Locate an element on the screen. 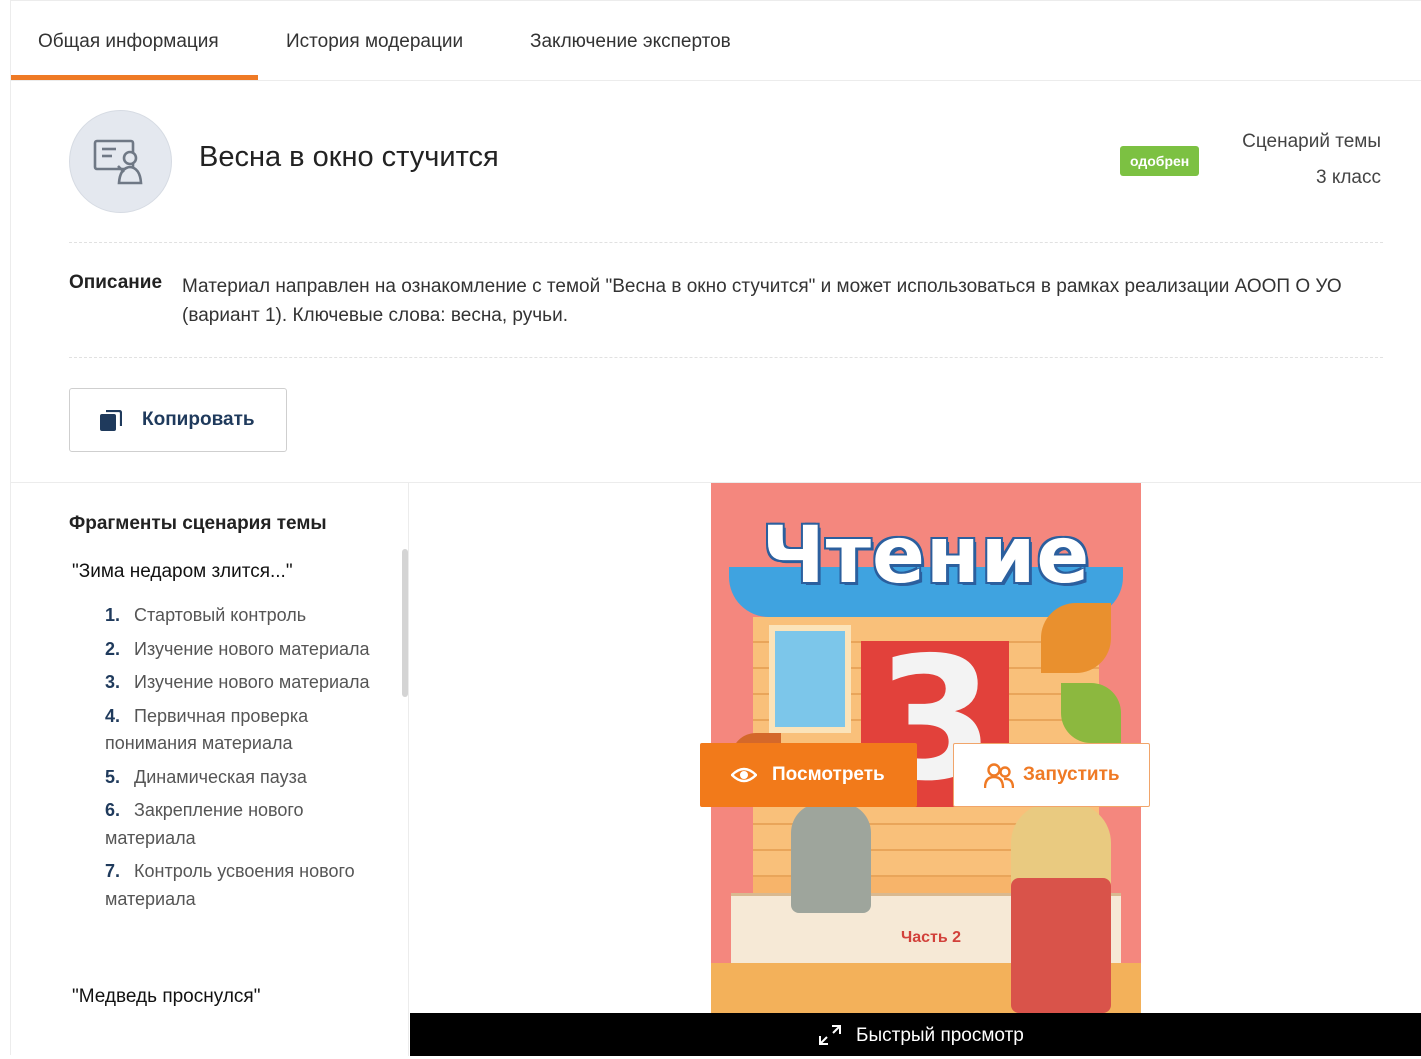 The image size is (1421, 1059). run-button-label: Запустить is located at coordinates (1071, 774).